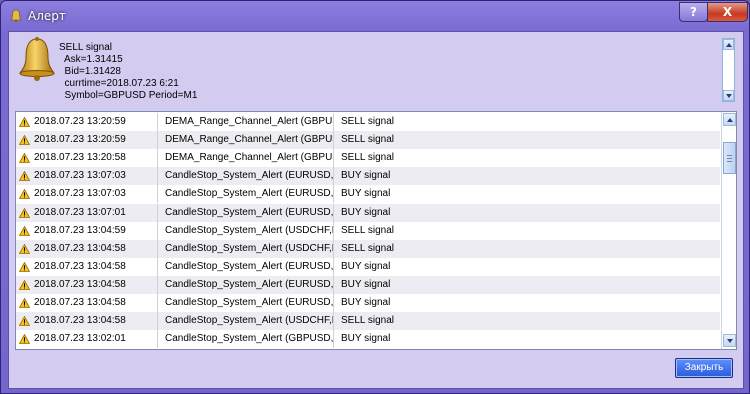 The image size is (750, 394). What do you see at coordinates (80, 212) in the screenshot?
I see `alert-time: 2018.07.23 13:07:01` at bounding box center [80, 212].